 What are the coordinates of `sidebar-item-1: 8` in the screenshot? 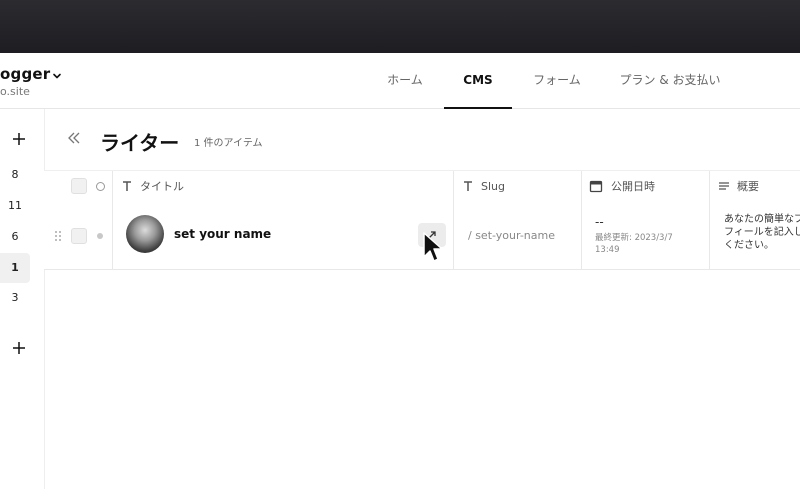 It's located at (15, 175).